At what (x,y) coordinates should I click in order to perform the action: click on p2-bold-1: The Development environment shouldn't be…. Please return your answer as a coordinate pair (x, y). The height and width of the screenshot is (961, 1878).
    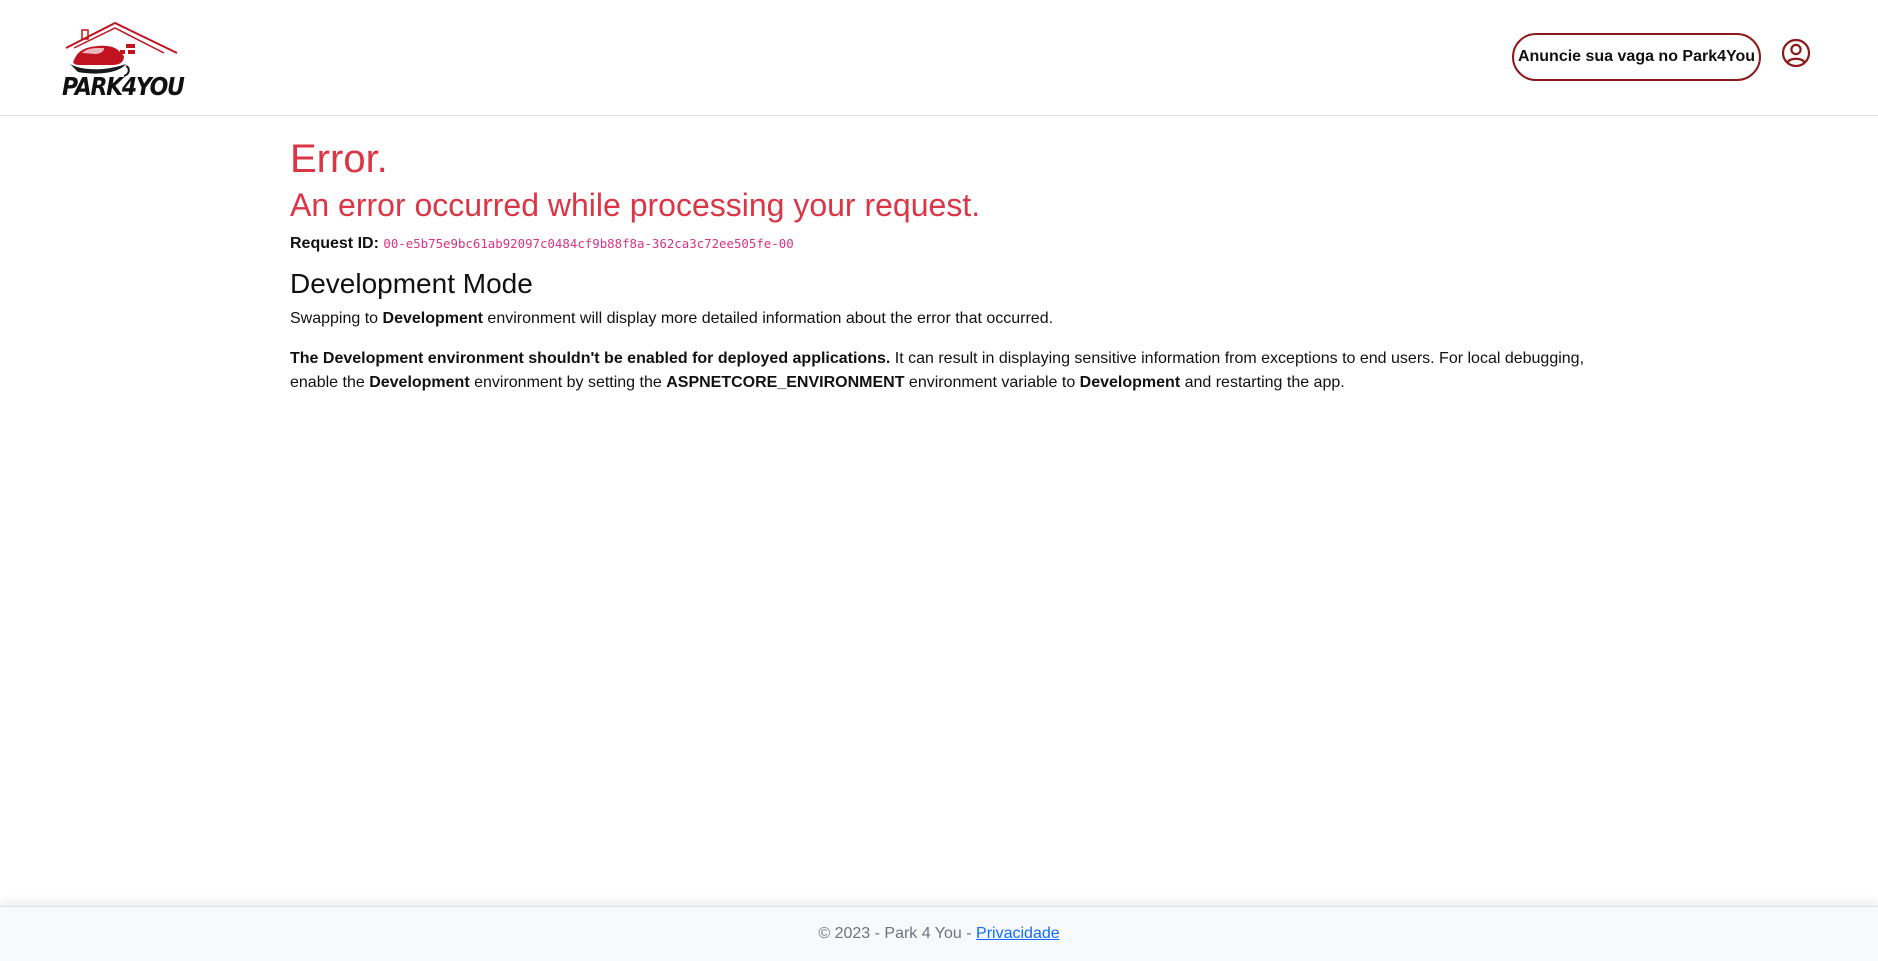
    Looking at the image, I should click on (590, 359).